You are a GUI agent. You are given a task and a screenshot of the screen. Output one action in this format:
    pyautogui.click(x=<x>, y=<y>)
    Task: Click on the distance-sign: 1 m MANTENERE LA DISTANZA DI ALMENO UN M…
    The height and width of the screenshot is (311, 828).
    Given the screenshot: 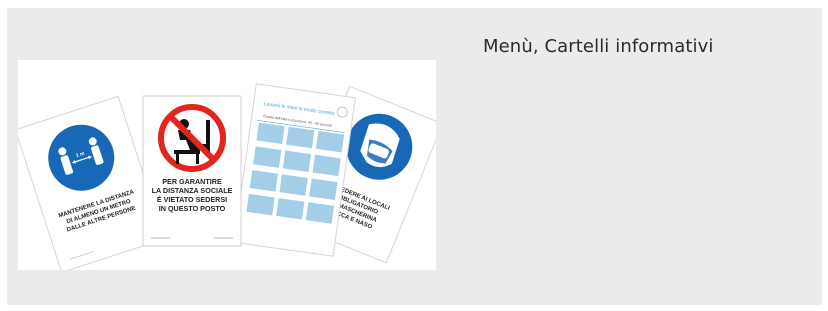 What is the action you would take?
    pyautogui.click(x=92, y=182)
    